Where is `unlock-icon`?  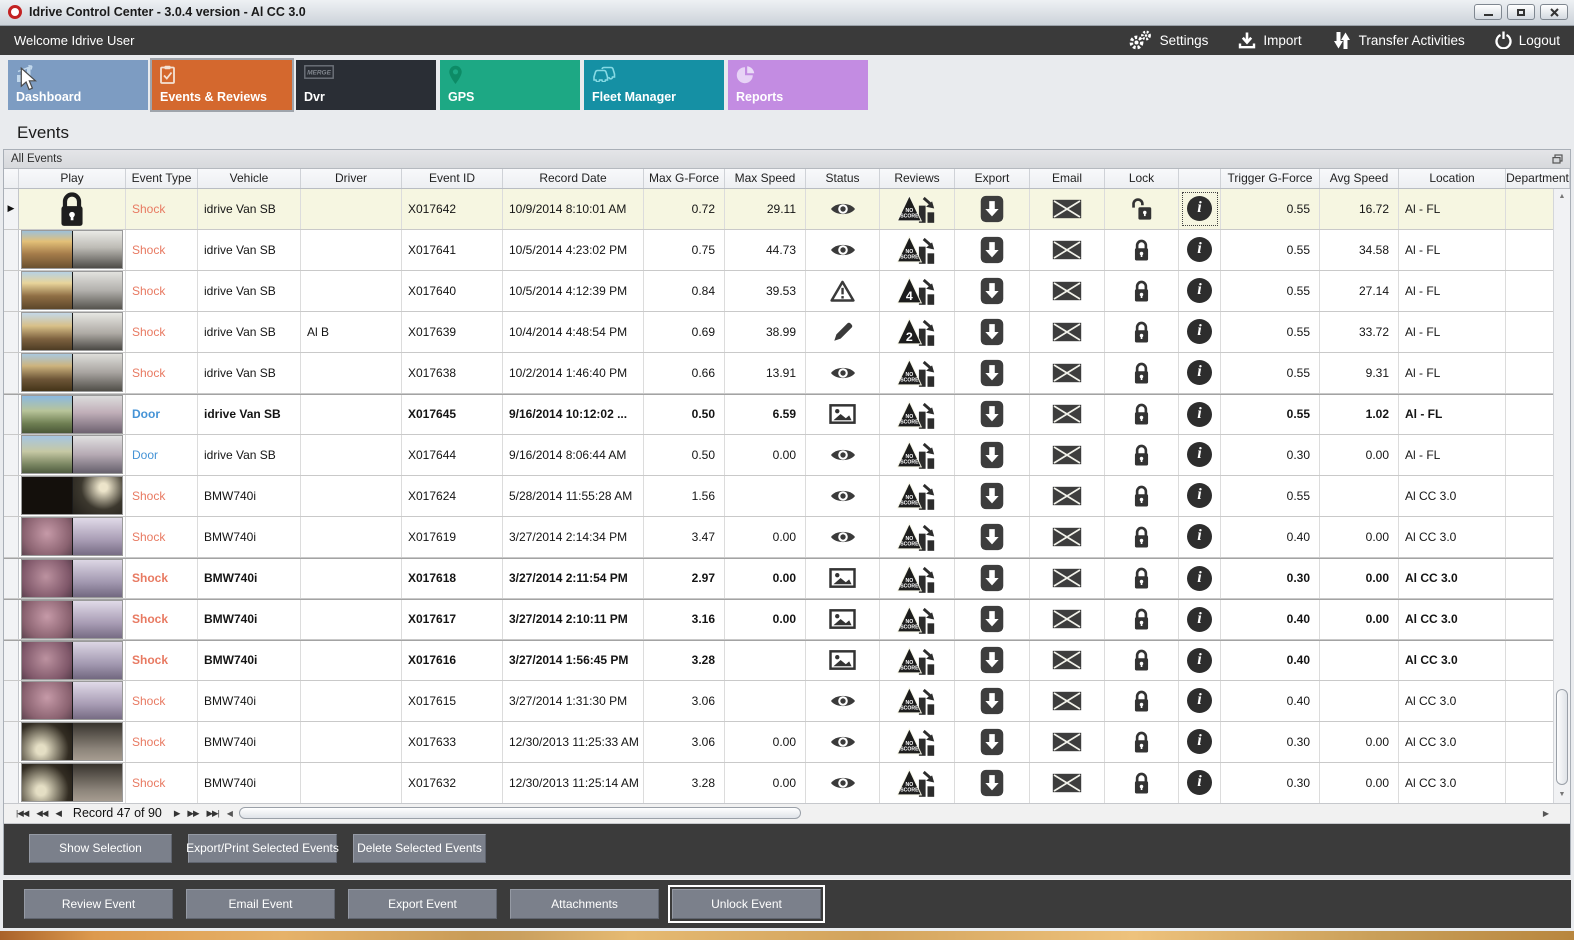 unlock-icon is located at coordinates (1141, 209).